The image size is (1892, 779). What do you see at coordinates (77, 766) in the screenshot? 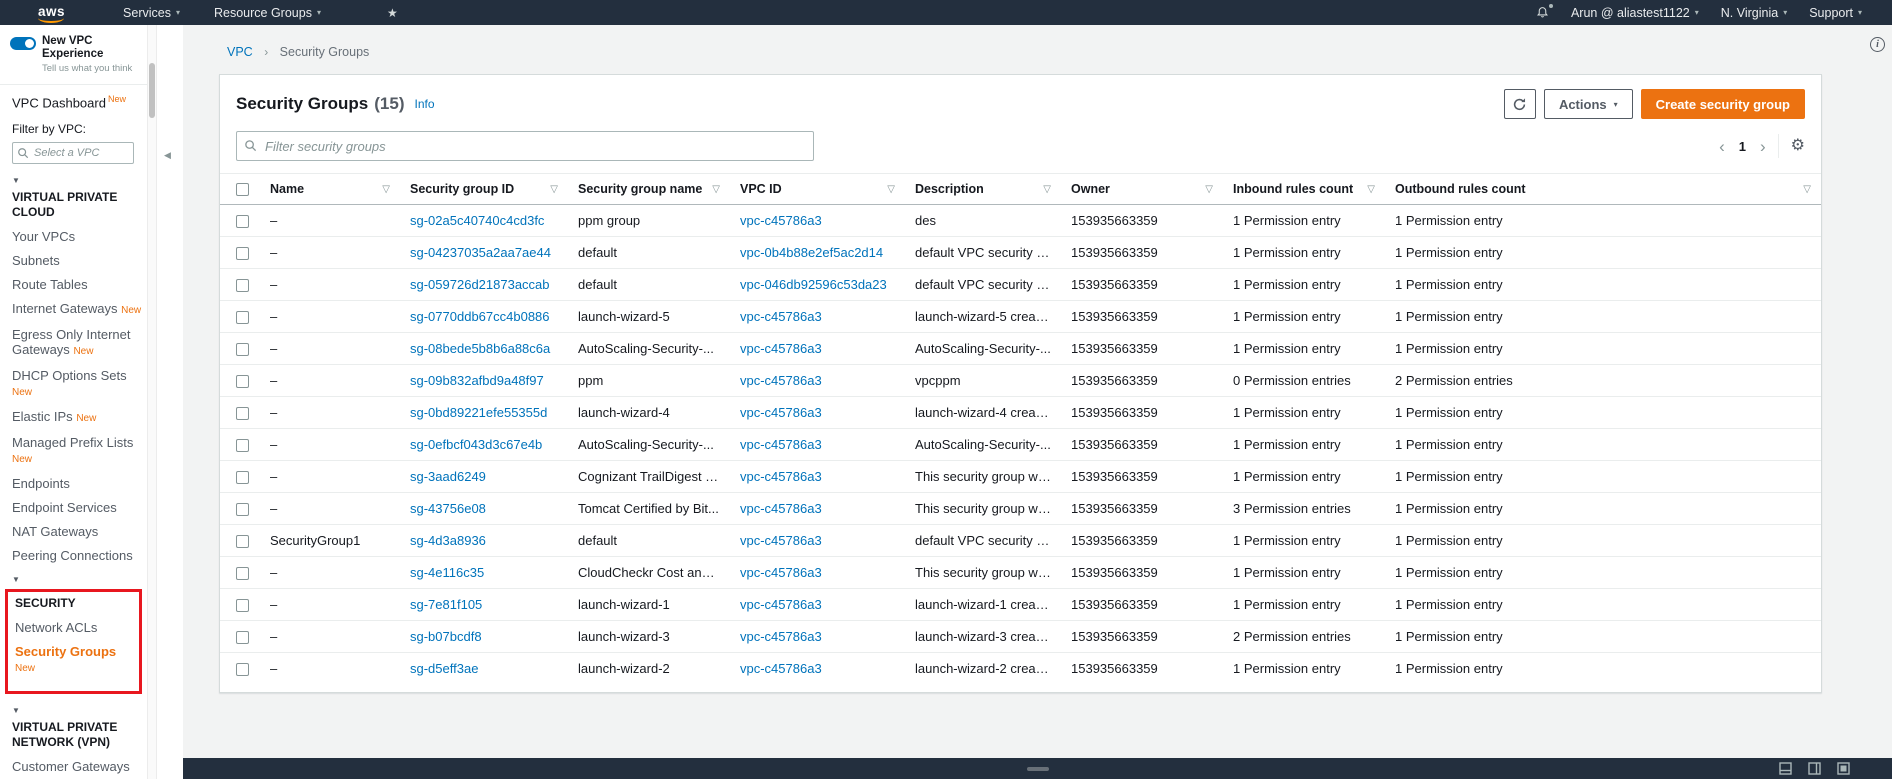
I see `sidebar-item: Customer Gateways` at bounding box center [77, 766].